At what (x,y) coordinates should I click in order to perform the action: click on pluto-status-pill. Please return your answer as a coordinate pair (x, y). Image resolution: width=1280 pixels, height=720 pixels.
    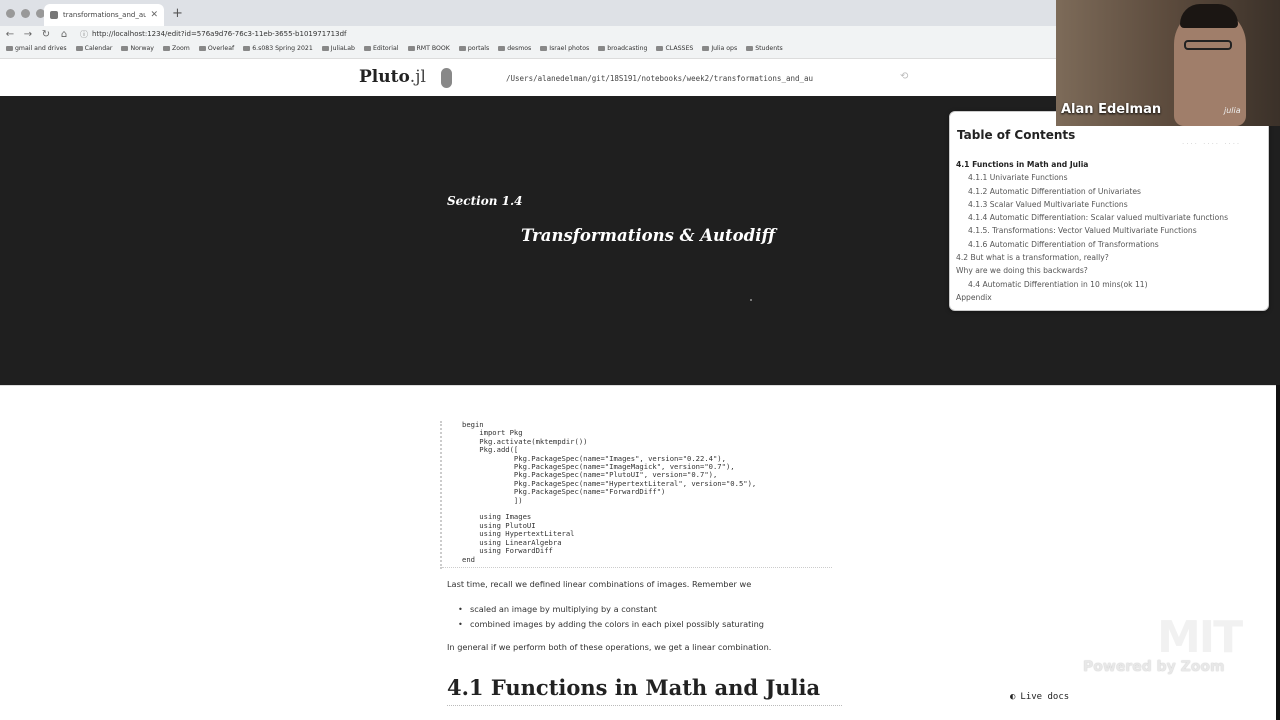
    Looking at the image, I should click on (446, 78).